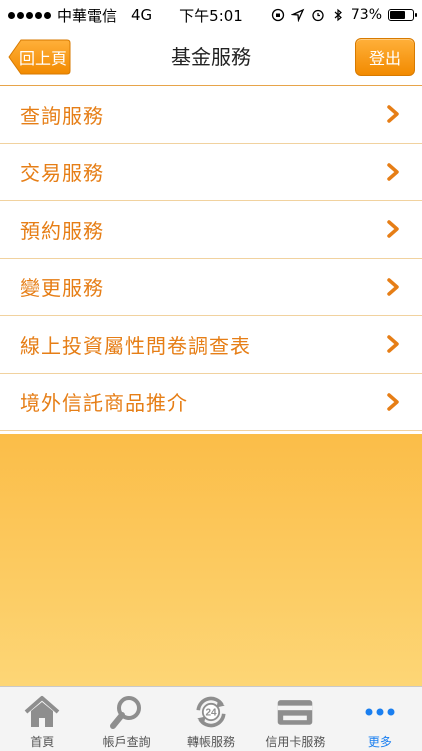 Image resolution: width=422 pixels, height=751 pixels. I want to click on location-icon, so click(297, 15).